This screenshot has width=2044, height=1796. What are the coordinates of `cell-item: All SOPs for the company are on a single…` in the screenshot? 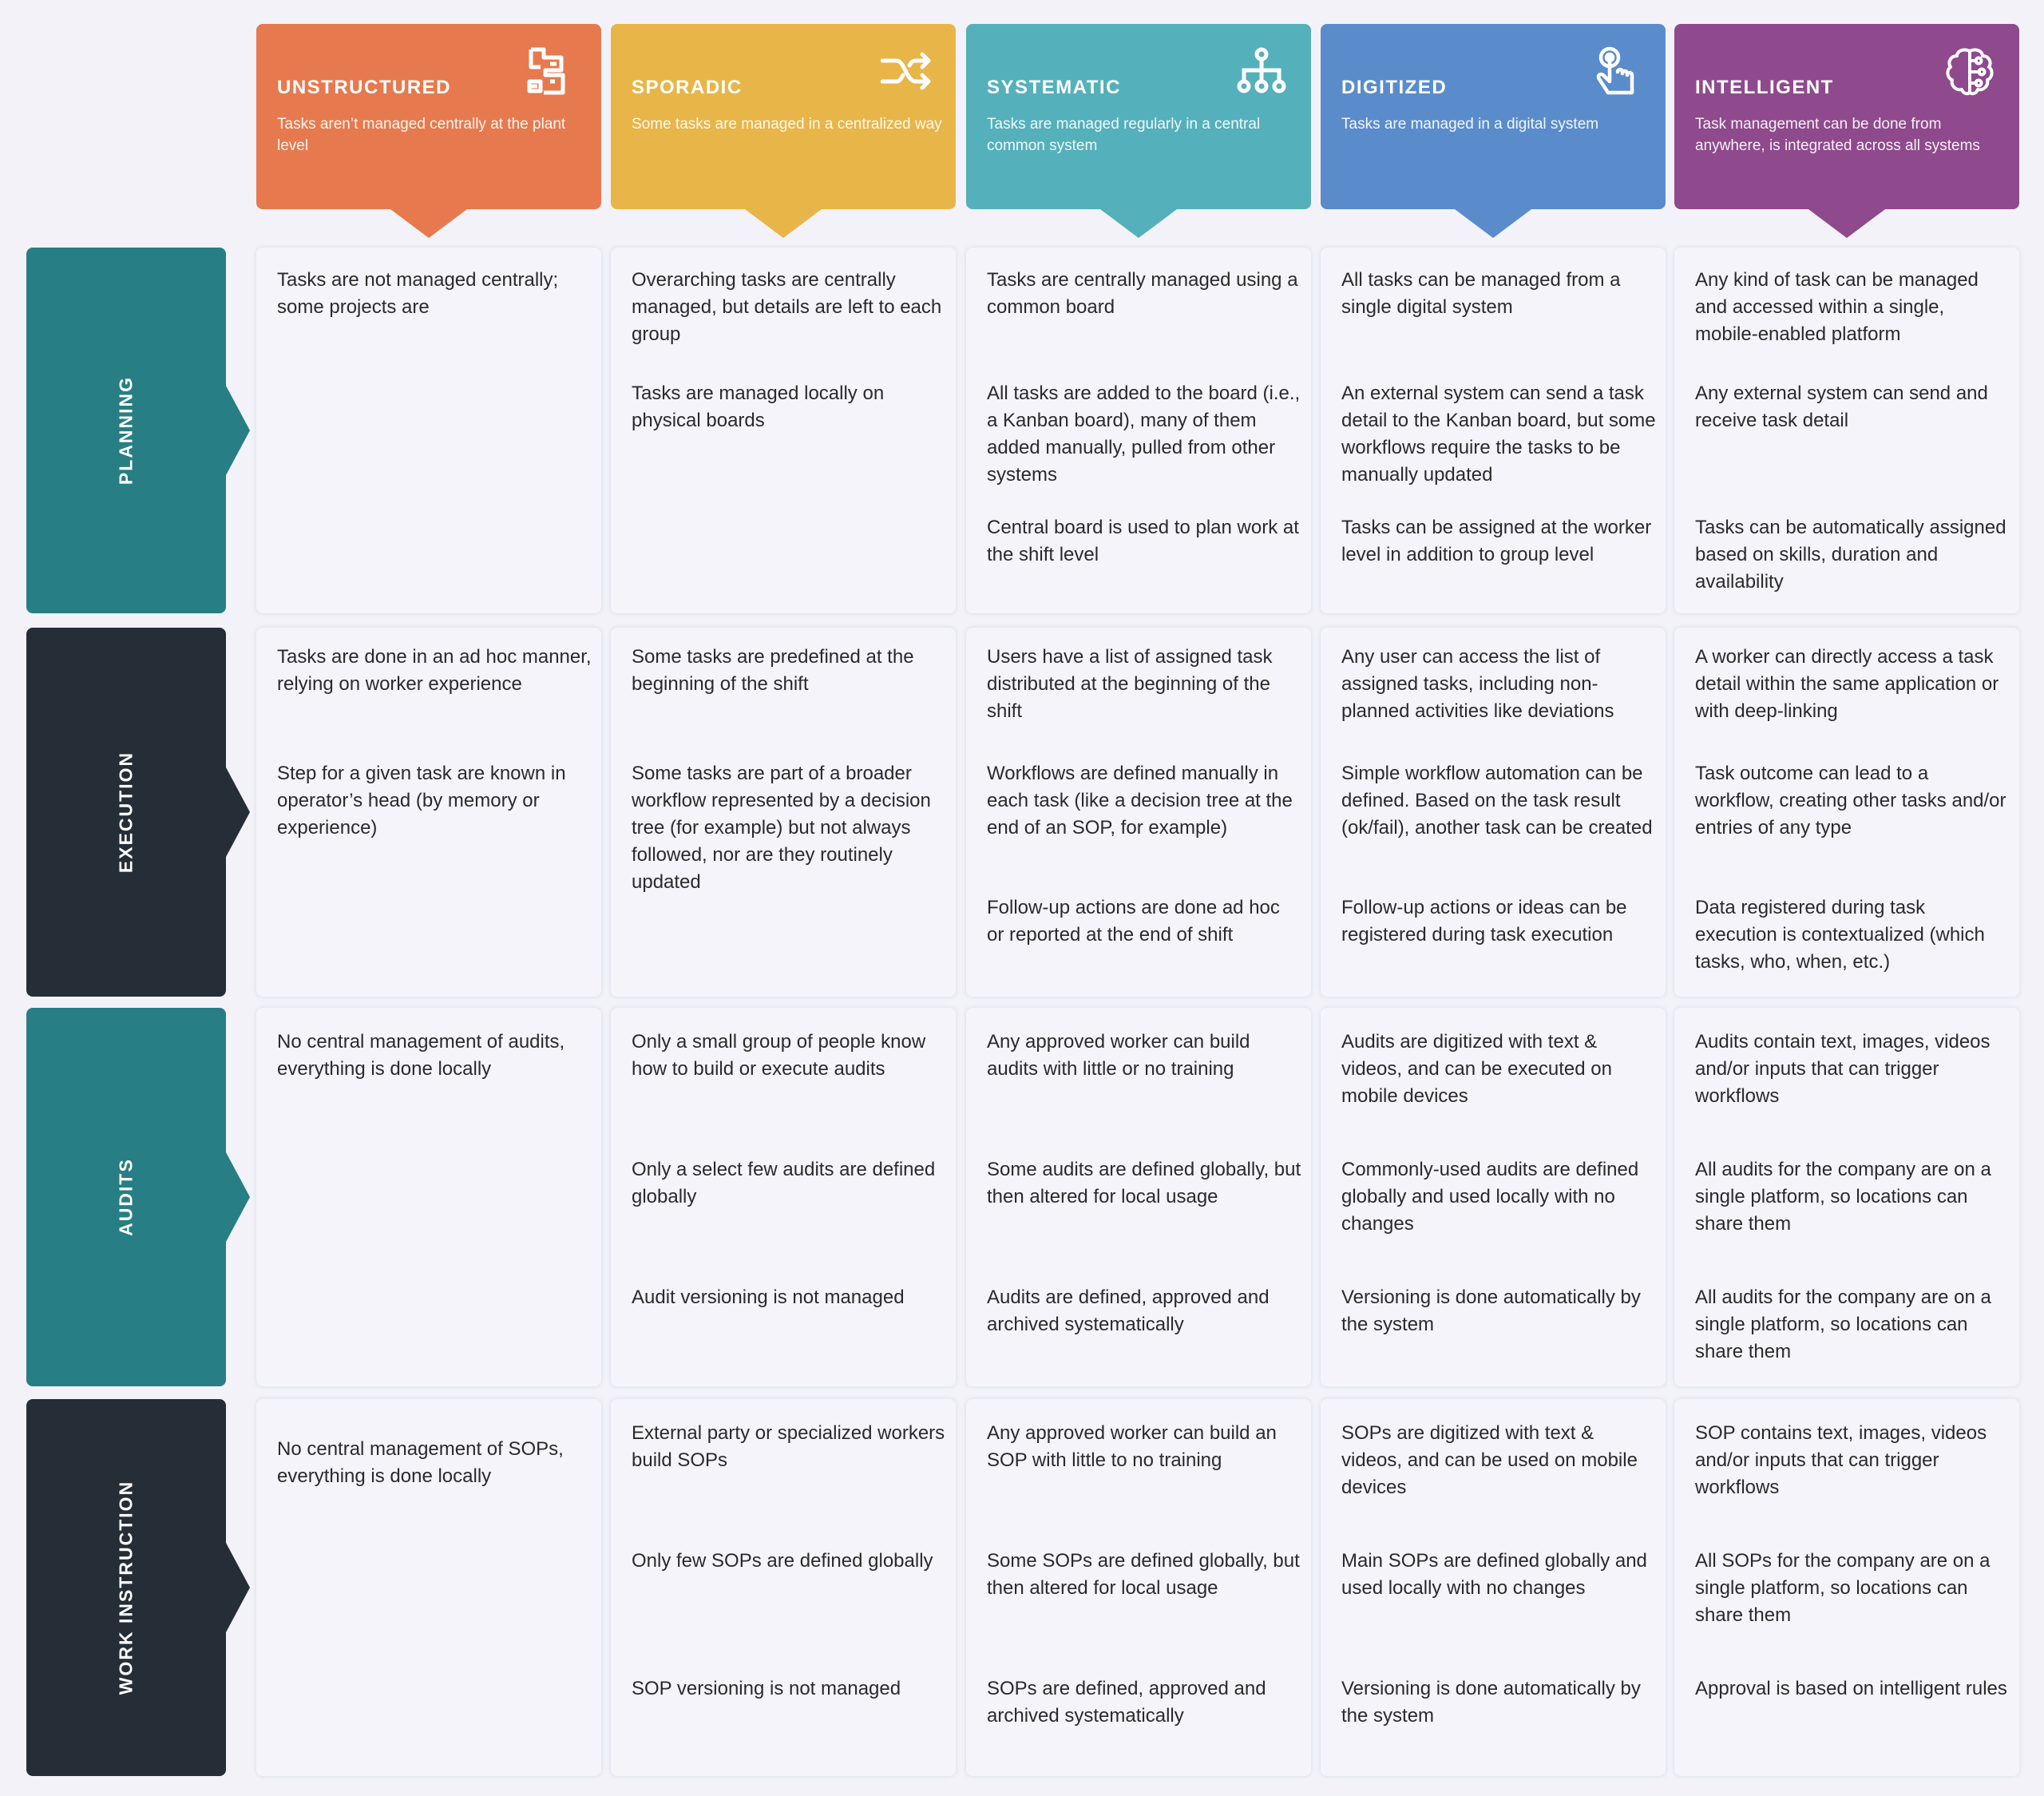 It's located at (1843, 1588).